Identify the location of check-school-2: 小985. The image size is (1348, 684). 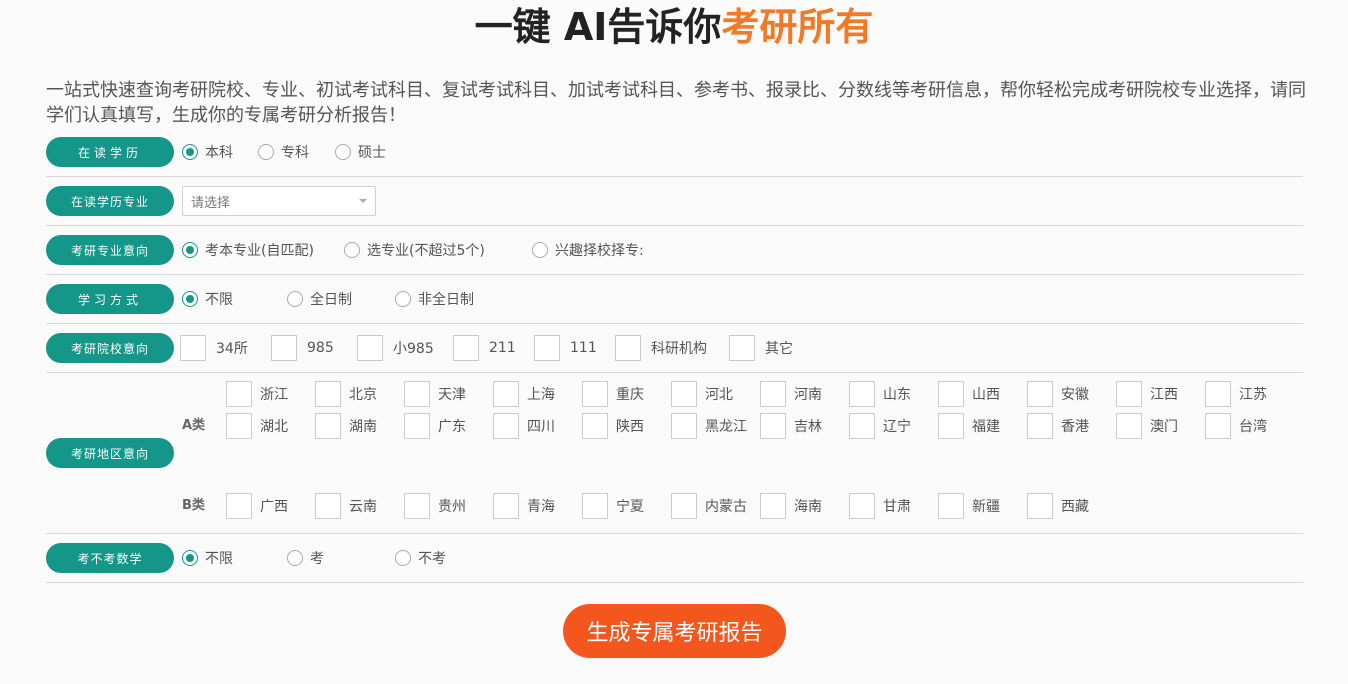
(405, 348).